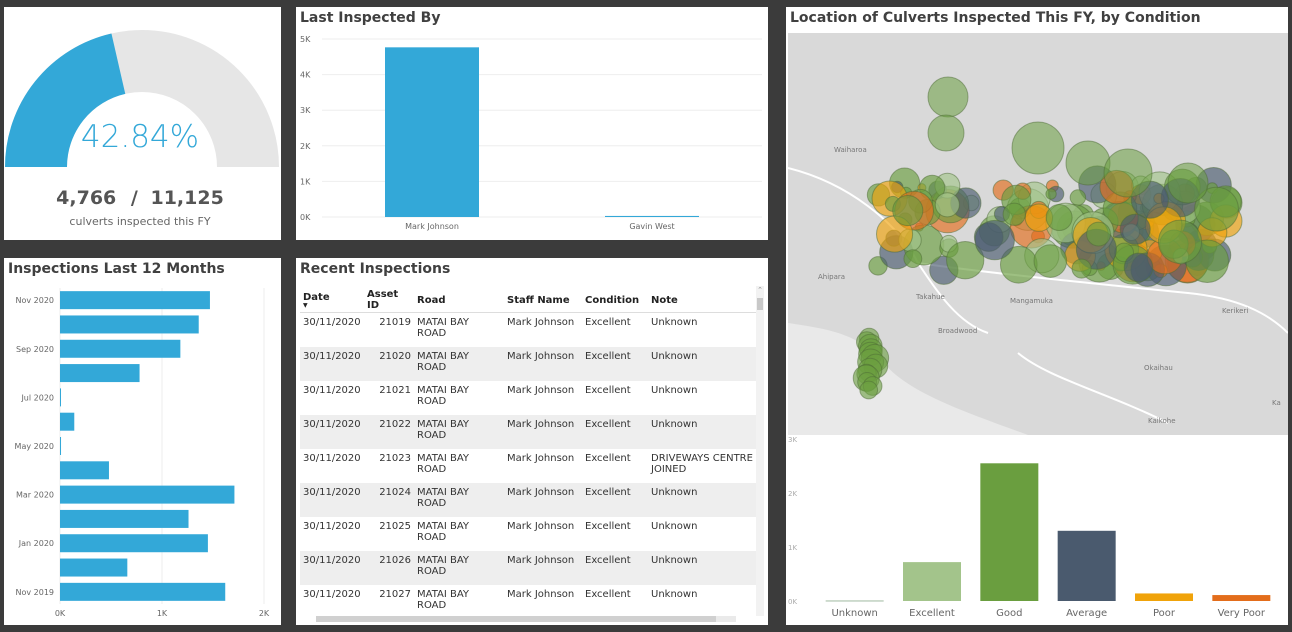 Image resolution: width=1292 pixels, height=632 pixels. What do you see at coordinates (652, 216) in the screenshot?
I see `bar-gavin-west` at bounding box center [652, 216].